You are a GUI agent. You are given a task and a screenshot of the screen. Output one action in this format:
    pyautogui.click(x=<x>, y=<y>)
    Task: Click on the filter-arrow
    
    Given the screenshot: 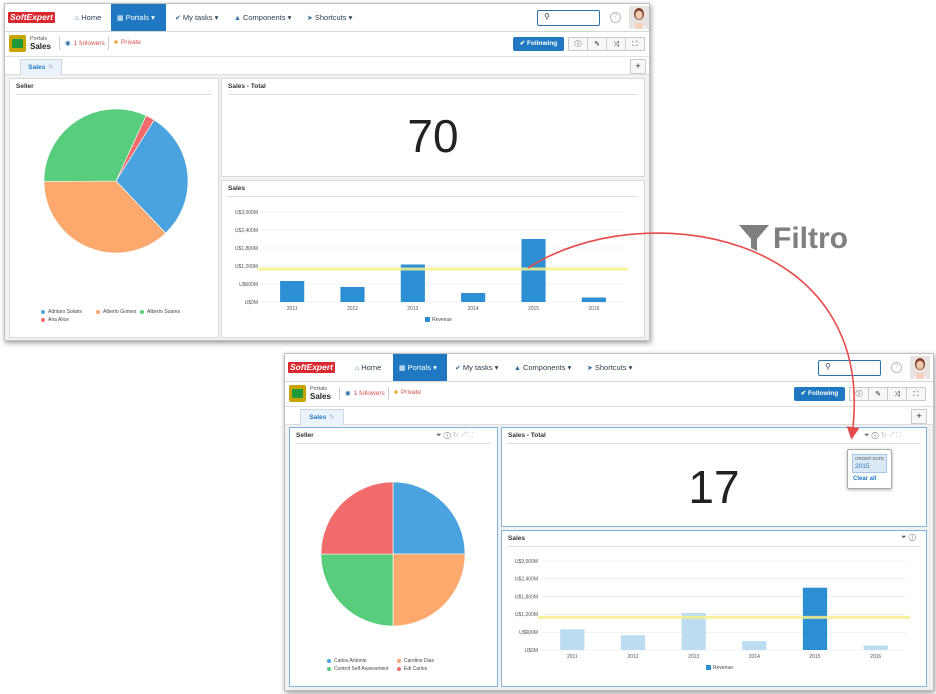 What is the action you would take?
    pyautogui.click(x=693, y=336)
    